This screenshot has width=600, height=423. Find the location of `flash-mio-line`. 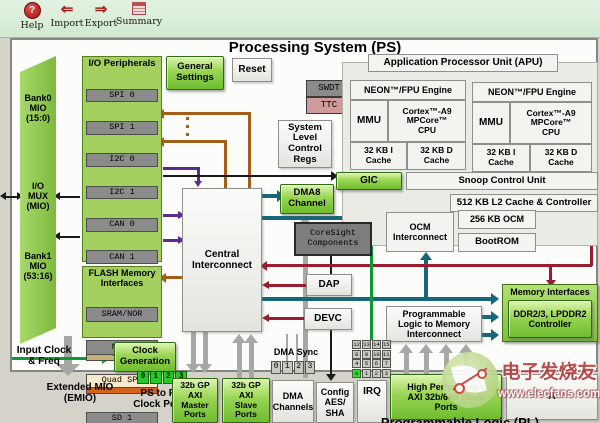

flash-mio-line is located at coordinates (70, 237).